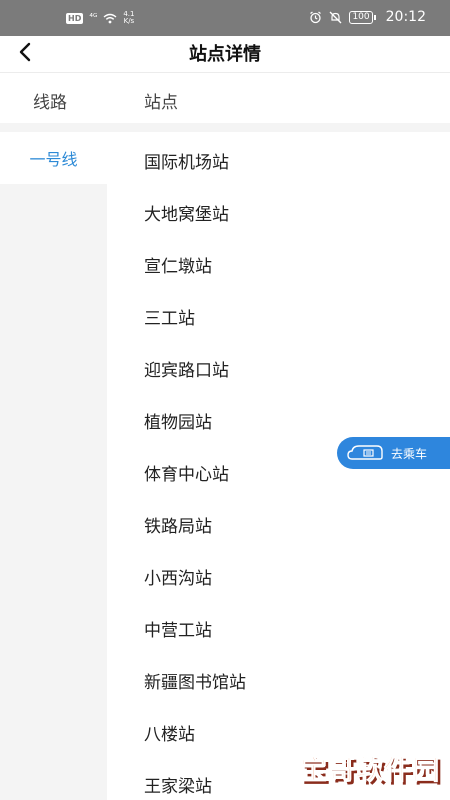 The image size is (450, 800). What do you see at coordinates (405, 17) in the screenshot?
I see `clock-time: 20:12` at bounding box center [405, 17].